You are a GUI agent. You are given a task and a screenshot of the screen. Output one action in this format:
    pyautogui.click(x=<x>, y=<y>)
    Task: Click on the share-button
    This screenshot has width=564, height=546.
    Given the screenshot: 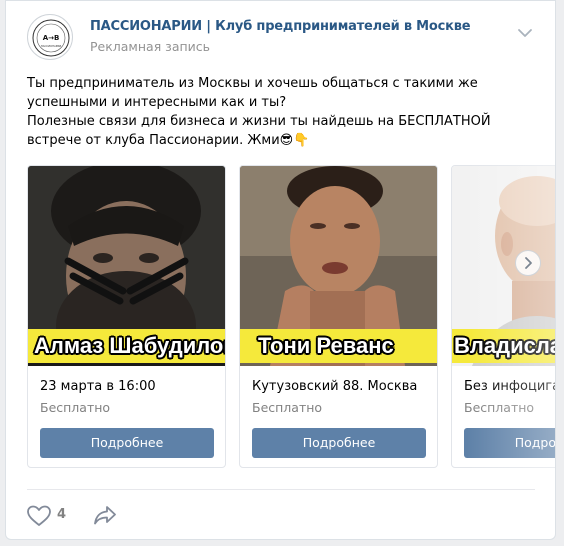 What is the action you would take?
    pyautogui.click(x=105, y=515)
    